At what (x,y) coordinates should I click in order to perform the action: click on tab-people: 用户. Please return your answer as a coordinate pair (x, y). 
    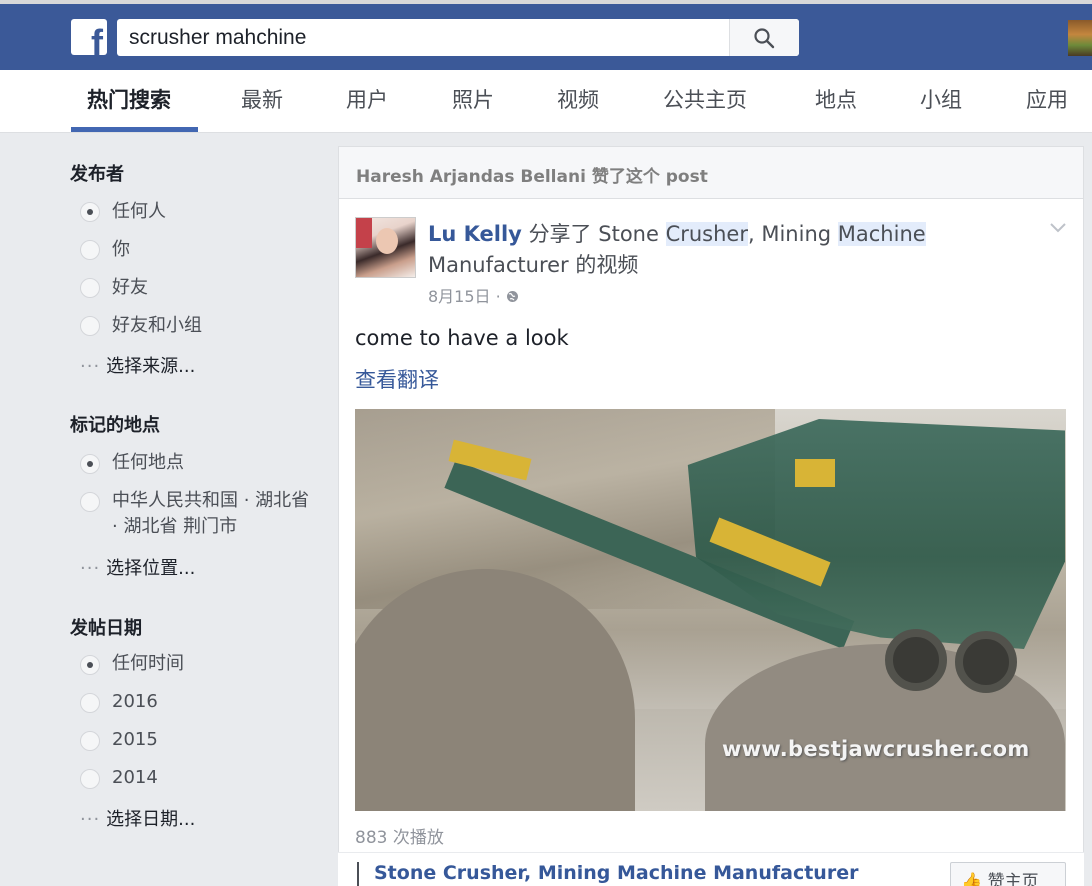
    Looking at the image, I should click on (367, 99).